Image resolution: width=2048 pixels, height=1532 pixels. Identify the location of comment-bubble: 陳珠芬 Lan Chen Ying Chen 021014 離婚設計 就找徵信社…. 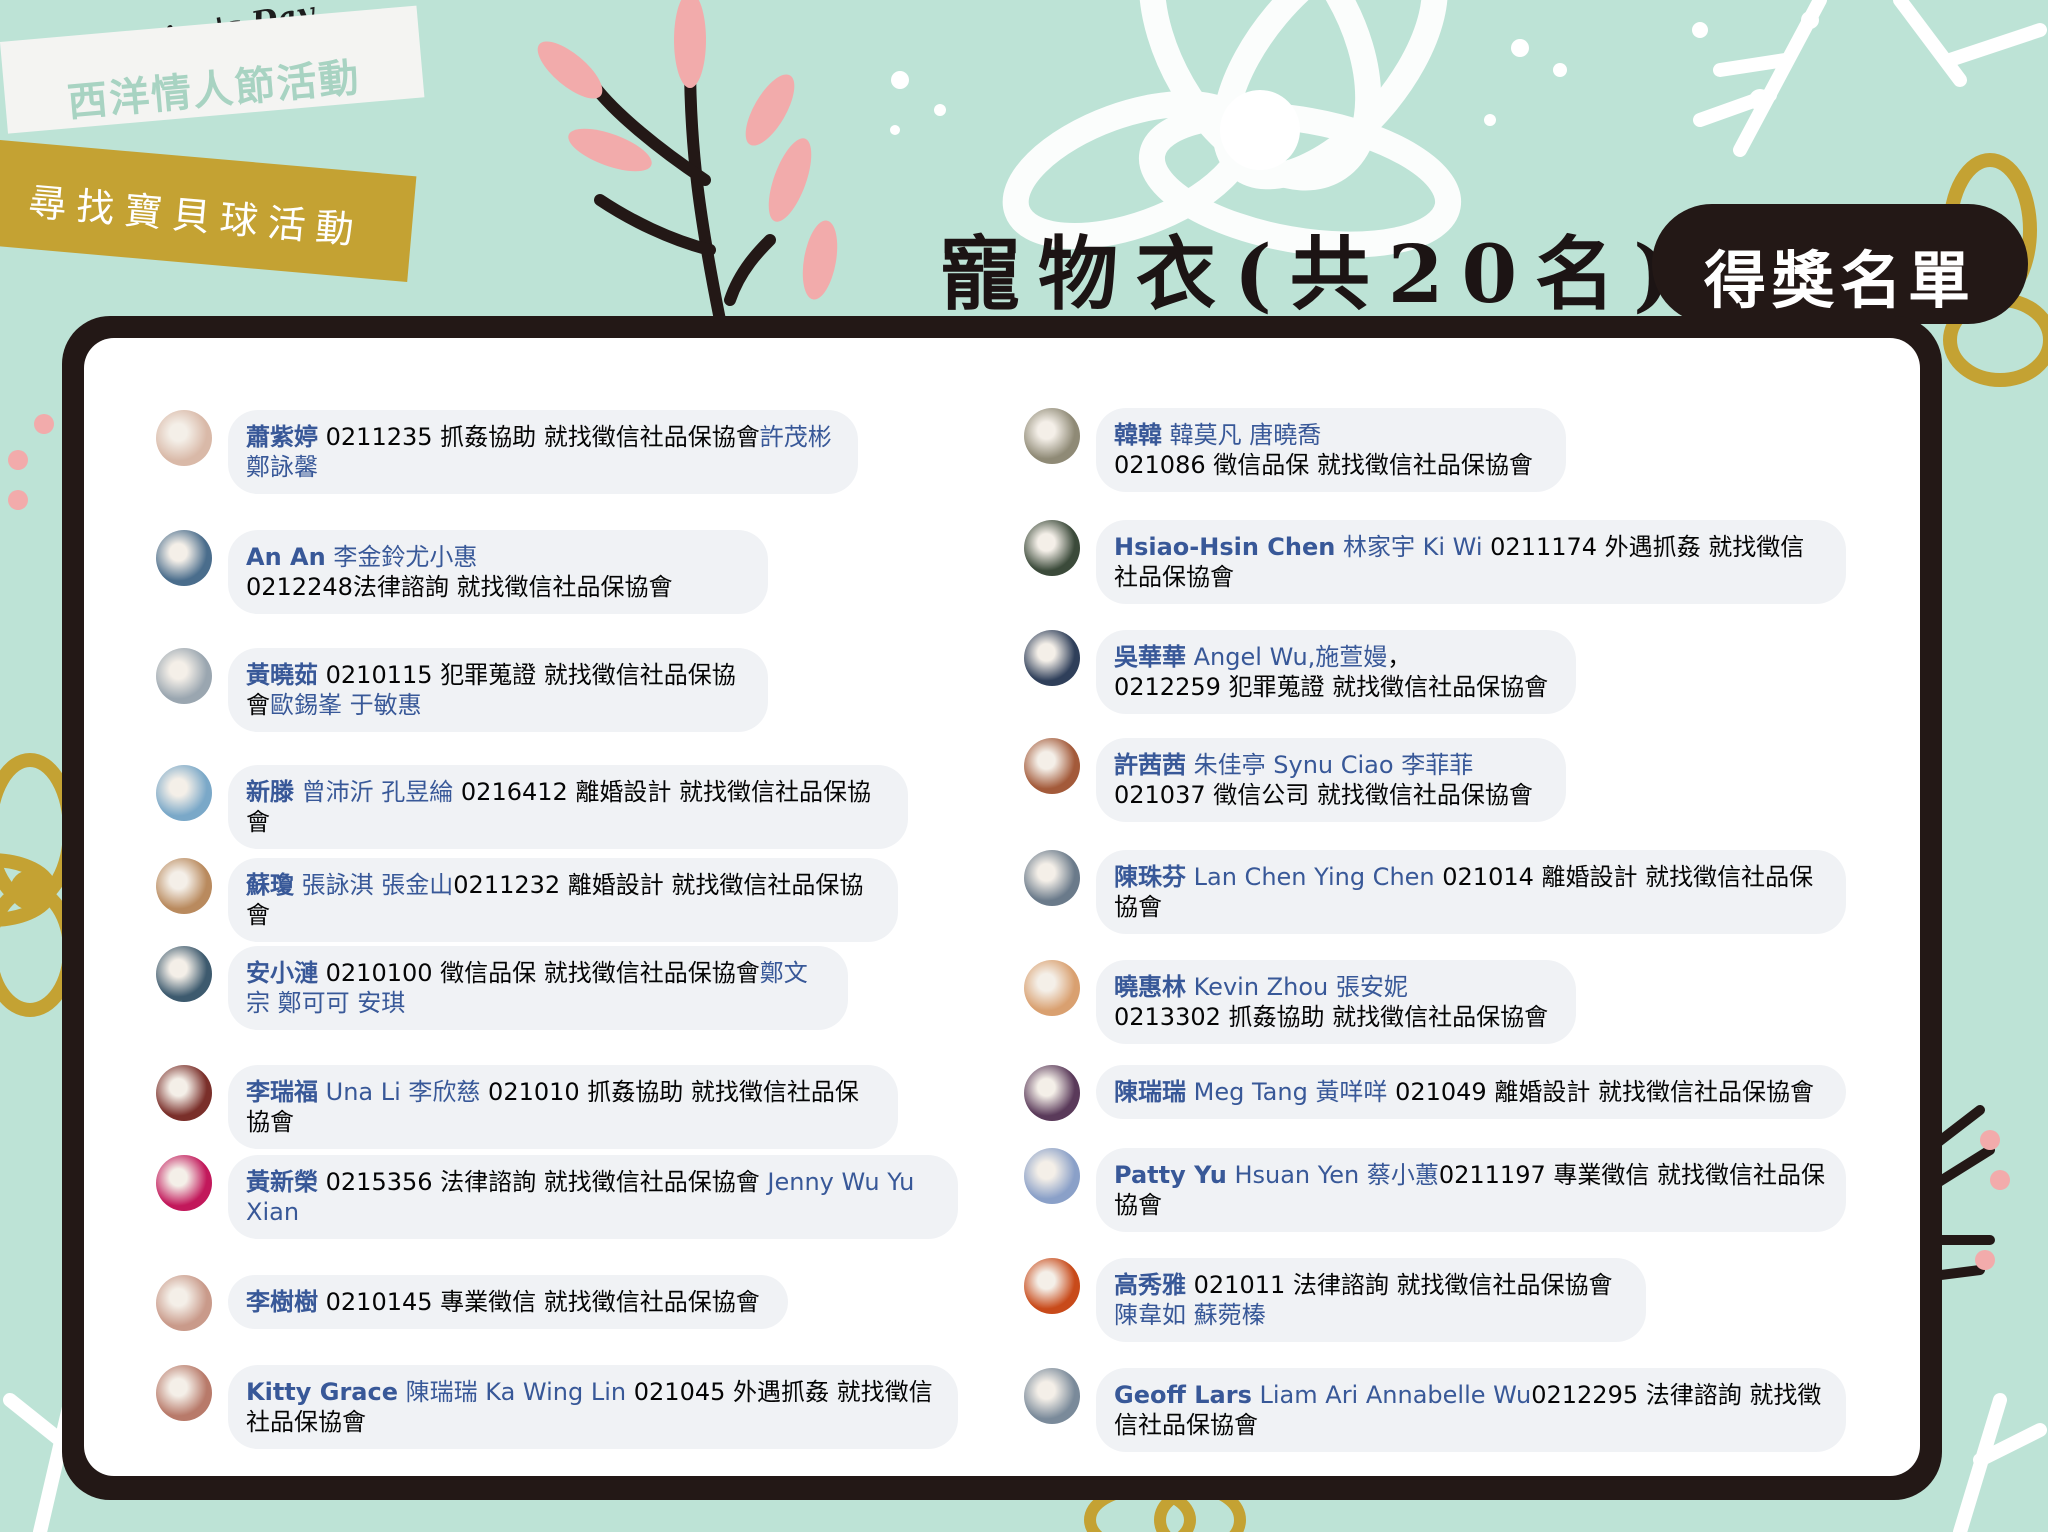
(1471, 892).